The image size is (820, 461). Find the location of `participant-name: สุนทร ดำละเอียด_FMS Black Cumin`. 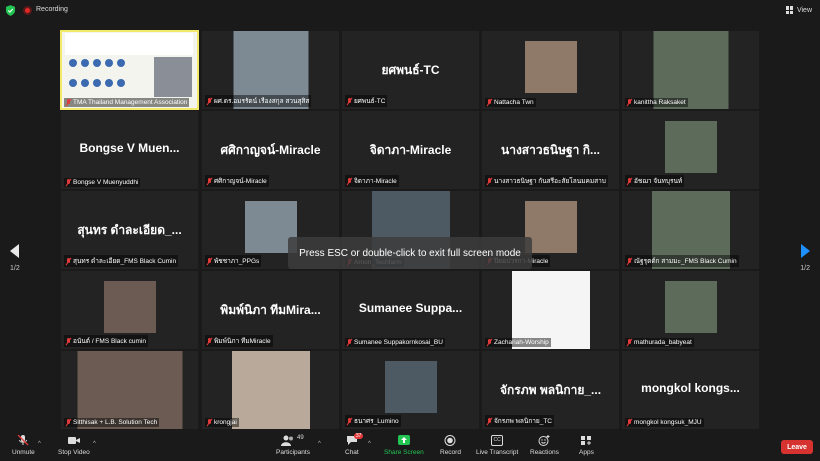

participant-name: สุนทร ดำละเอียด_FMS Black Cumin is located at coordinates (125, 261).